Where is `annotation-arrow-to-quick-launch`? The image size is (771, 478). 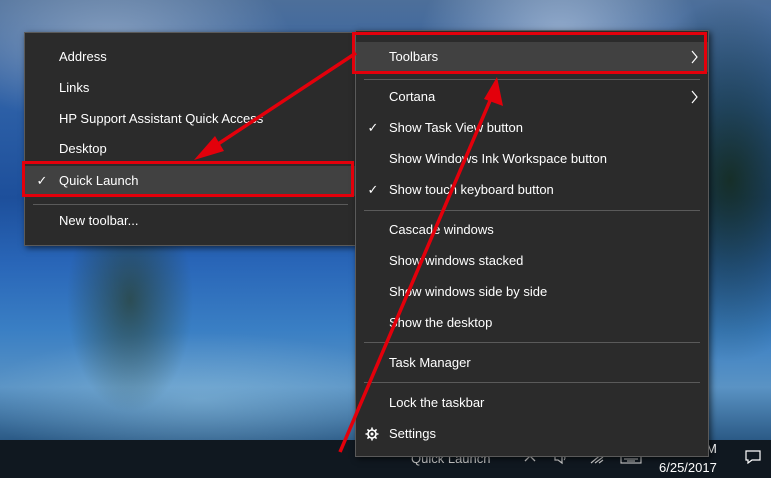 annotation-arrow-to-quick-launch is located at coordinates (275, 105).